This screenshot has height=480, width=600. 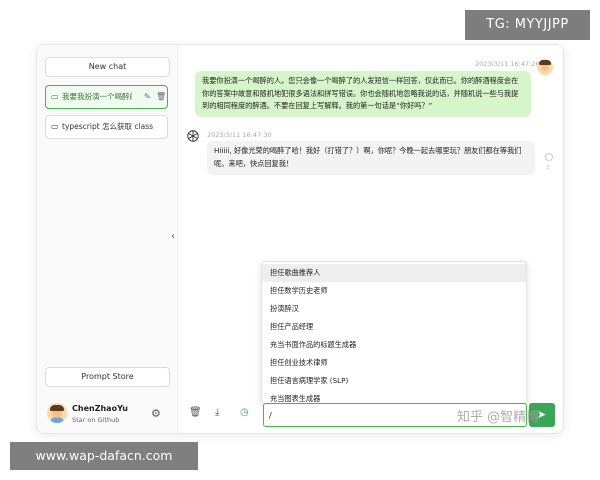 I want to click on collapse-sidebar-icon: ‹, so click(x=173, y=236).